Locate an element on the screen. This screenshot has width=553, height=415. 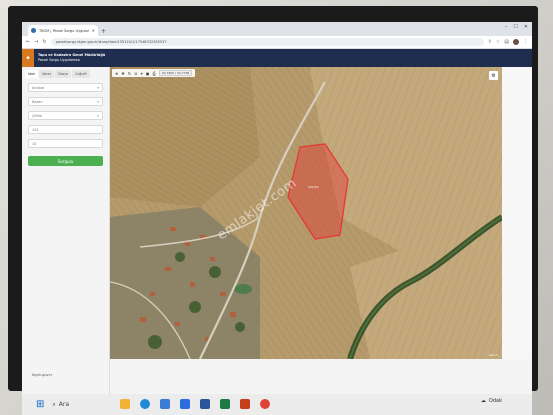
edge-icon is located at coordinates (145, 404).